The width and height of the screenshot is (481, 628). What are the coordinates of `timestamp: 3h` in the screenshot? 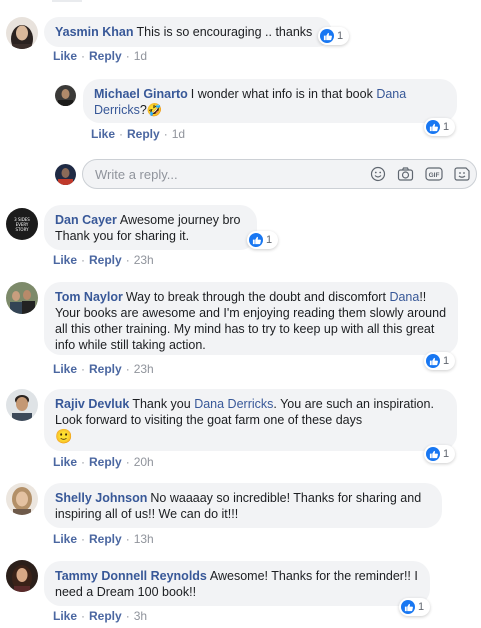 It's located at (140, 616).